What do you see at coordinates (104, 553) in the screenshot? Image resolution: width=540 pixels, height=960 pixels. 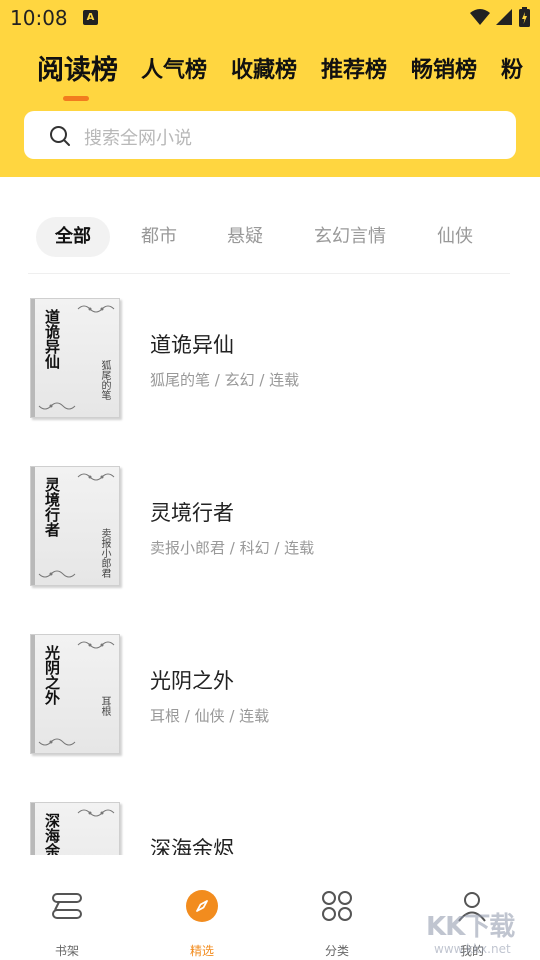 I see `cover-author: 卖报小郎君` at bounding box center [104, 553].